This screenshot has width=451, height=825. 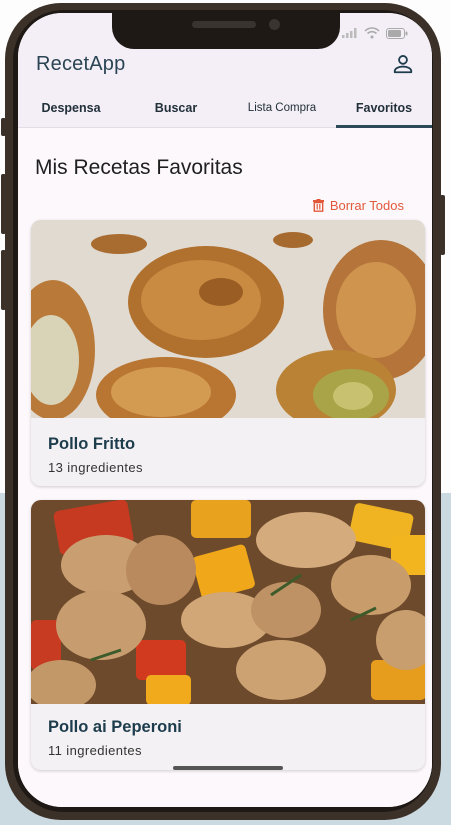 What do you see at coordinates (95, 750) in the screenshot?
I see `recipe-ingredients-count: 11 ingredientes` at bounding box center [95, 750].